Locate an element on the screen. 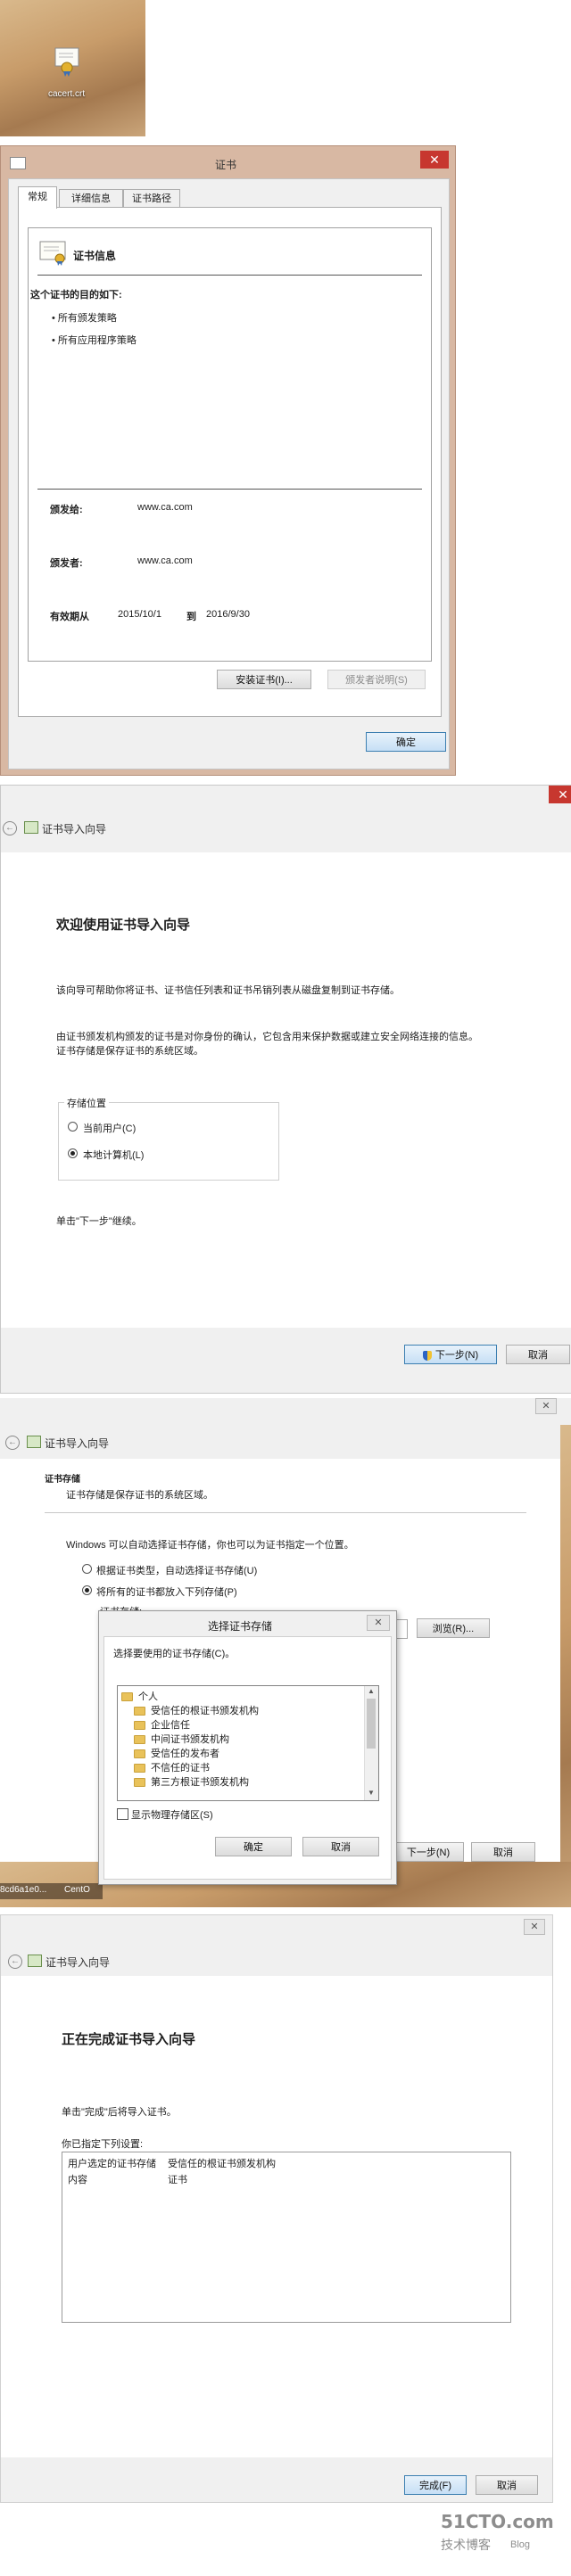 The width and height of the screenshot is (571, 2576). select-store-prompt: 选择要使用的证书存储(C)。 is located at coordinates (175, 1654).